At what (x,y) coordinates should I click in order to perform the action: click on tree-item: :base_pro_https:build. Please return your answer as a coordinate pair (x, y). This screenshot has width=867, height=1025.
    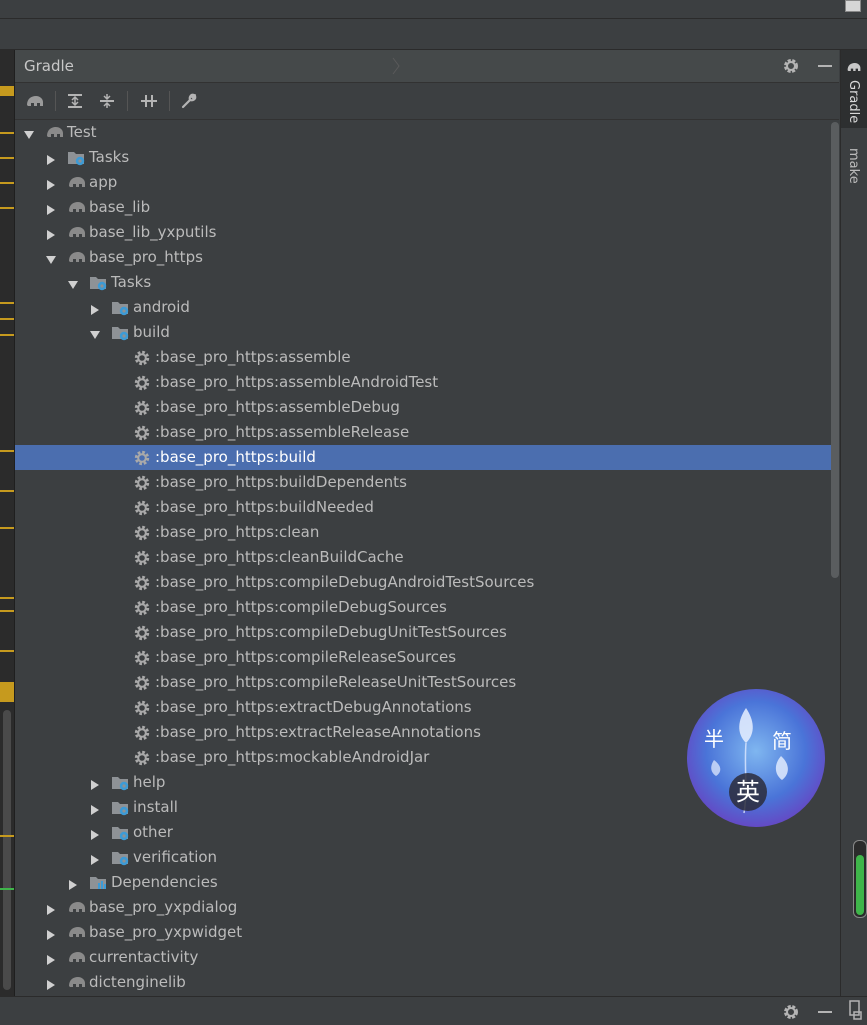
    Looking at the image, I should click on (427, 457).